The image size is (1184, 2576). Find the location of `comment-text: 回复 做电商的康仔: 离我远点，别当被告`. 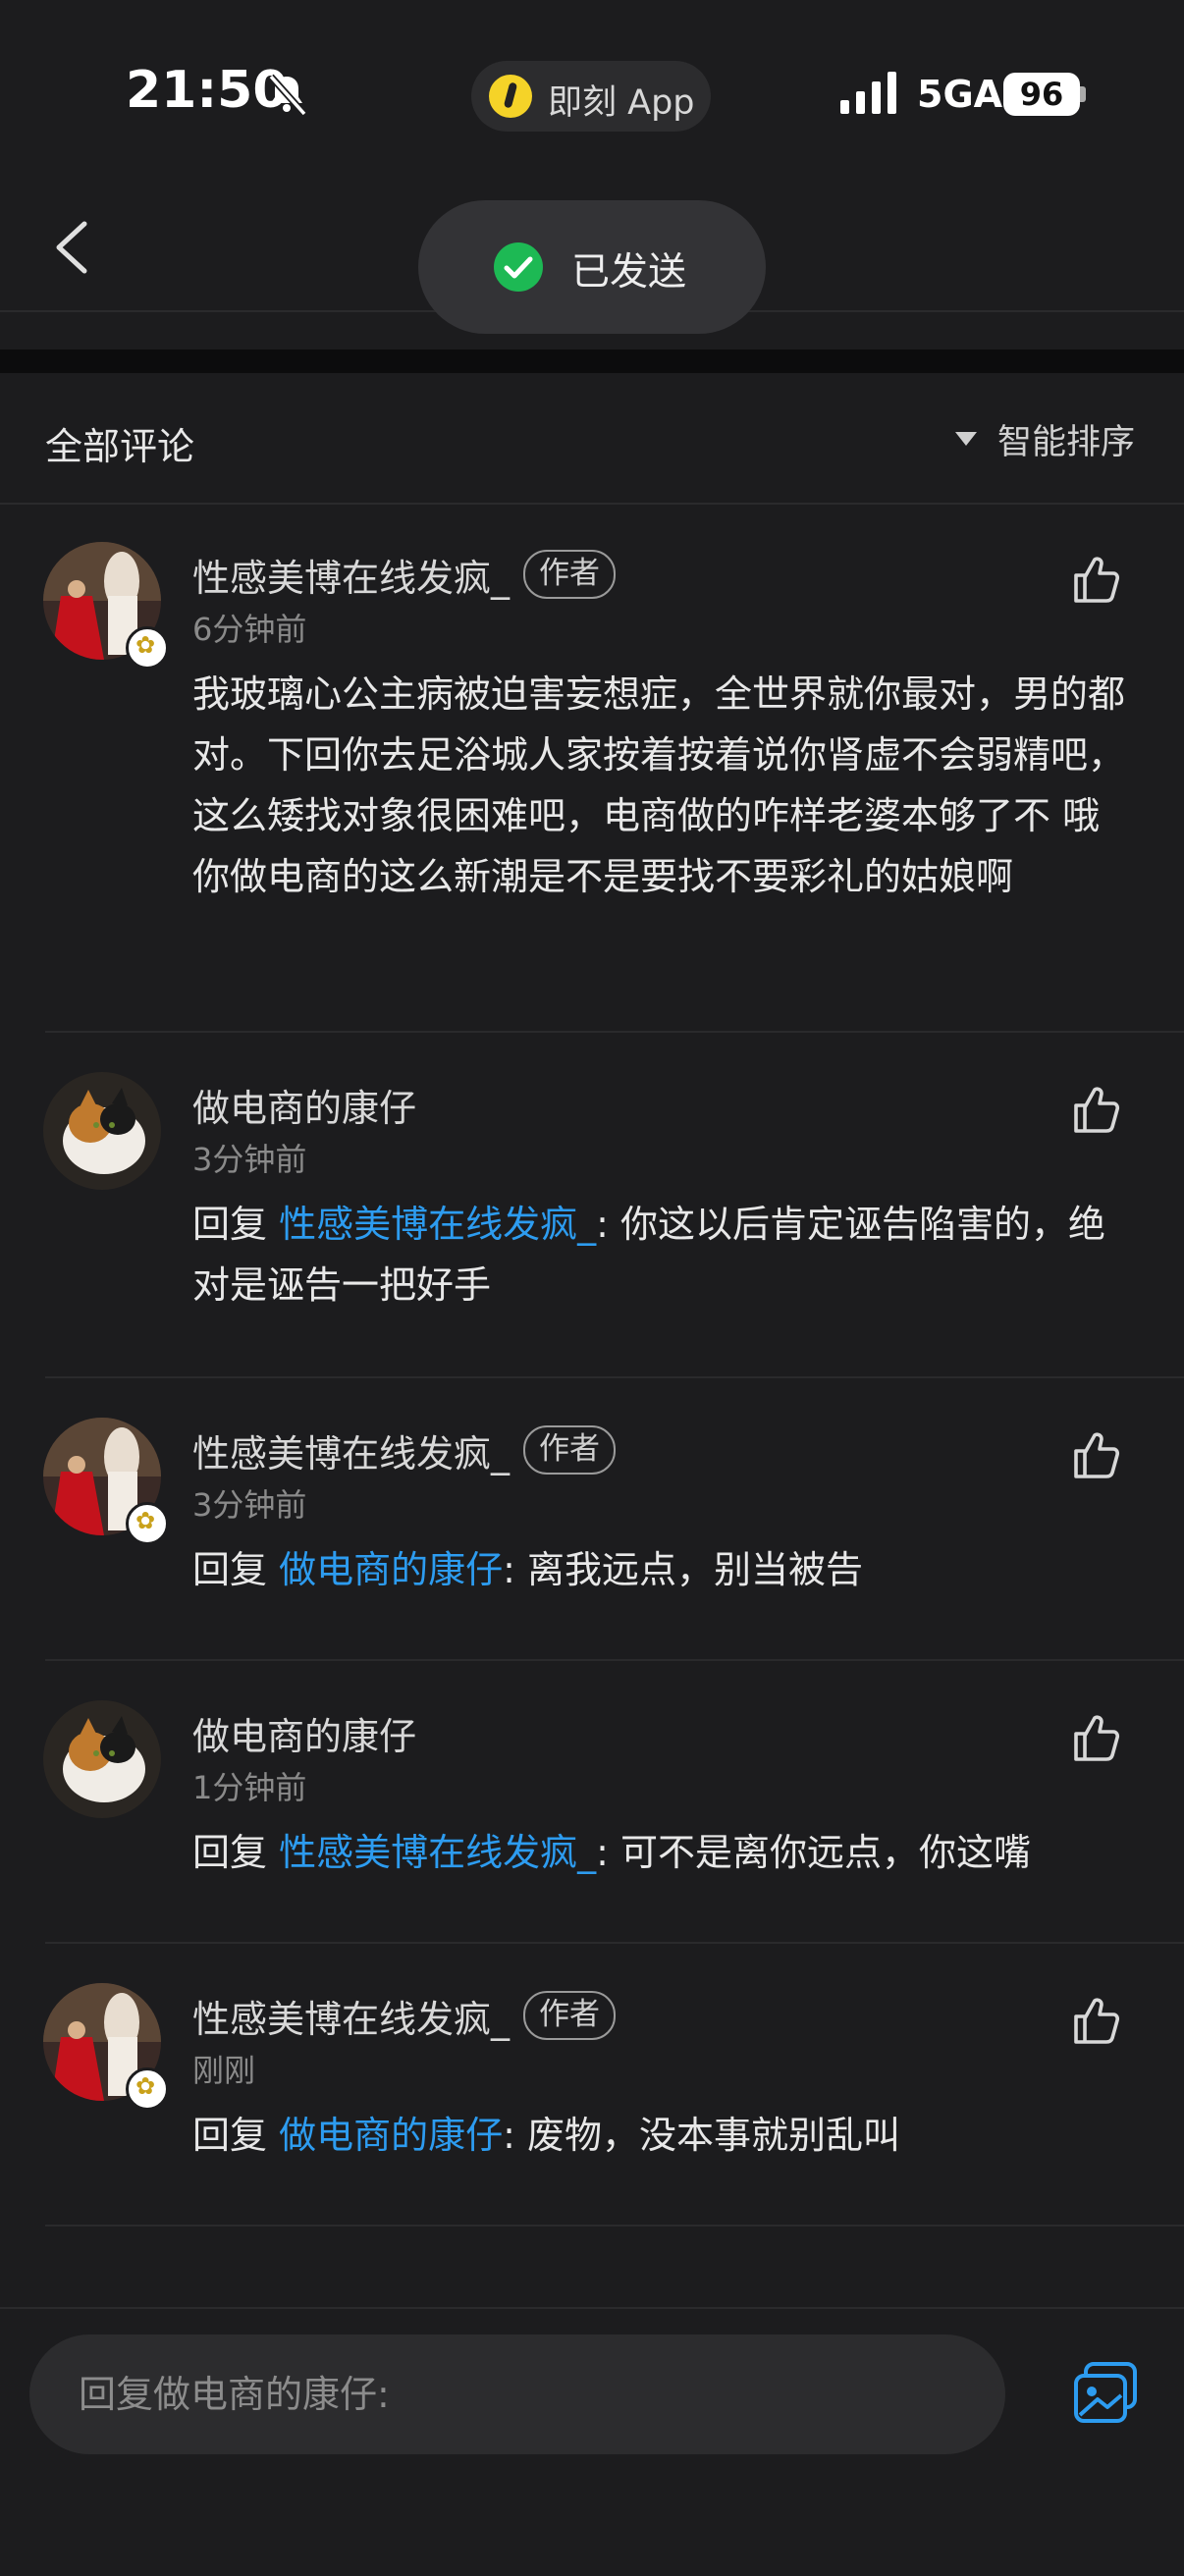

comment-text: 回复 做电商的康仔: 离我远点，别当被告 is located at coordinates (662, 1569).